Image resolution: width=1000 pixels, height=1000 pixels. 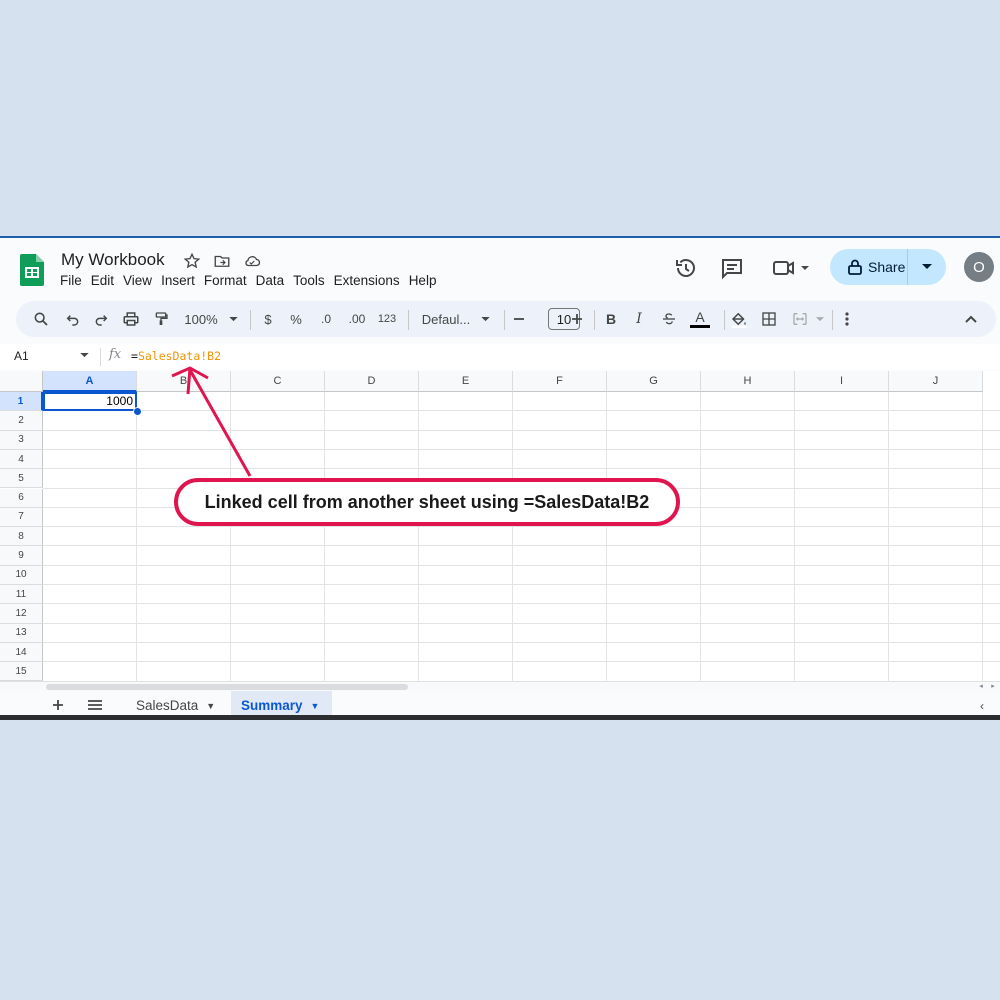 What do you see at coordinates (519, 319) in the screenshot?
I see `decrease-font-size-button` at bounding box center [519, 319].